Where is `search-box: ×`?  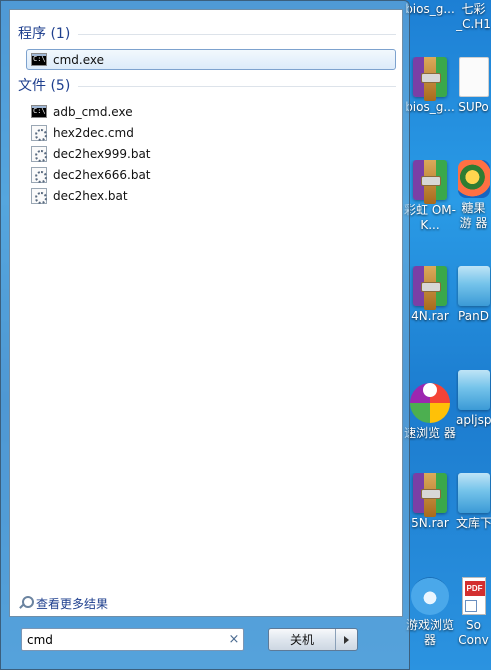 search-box: × is located at coordinates (132, 639).